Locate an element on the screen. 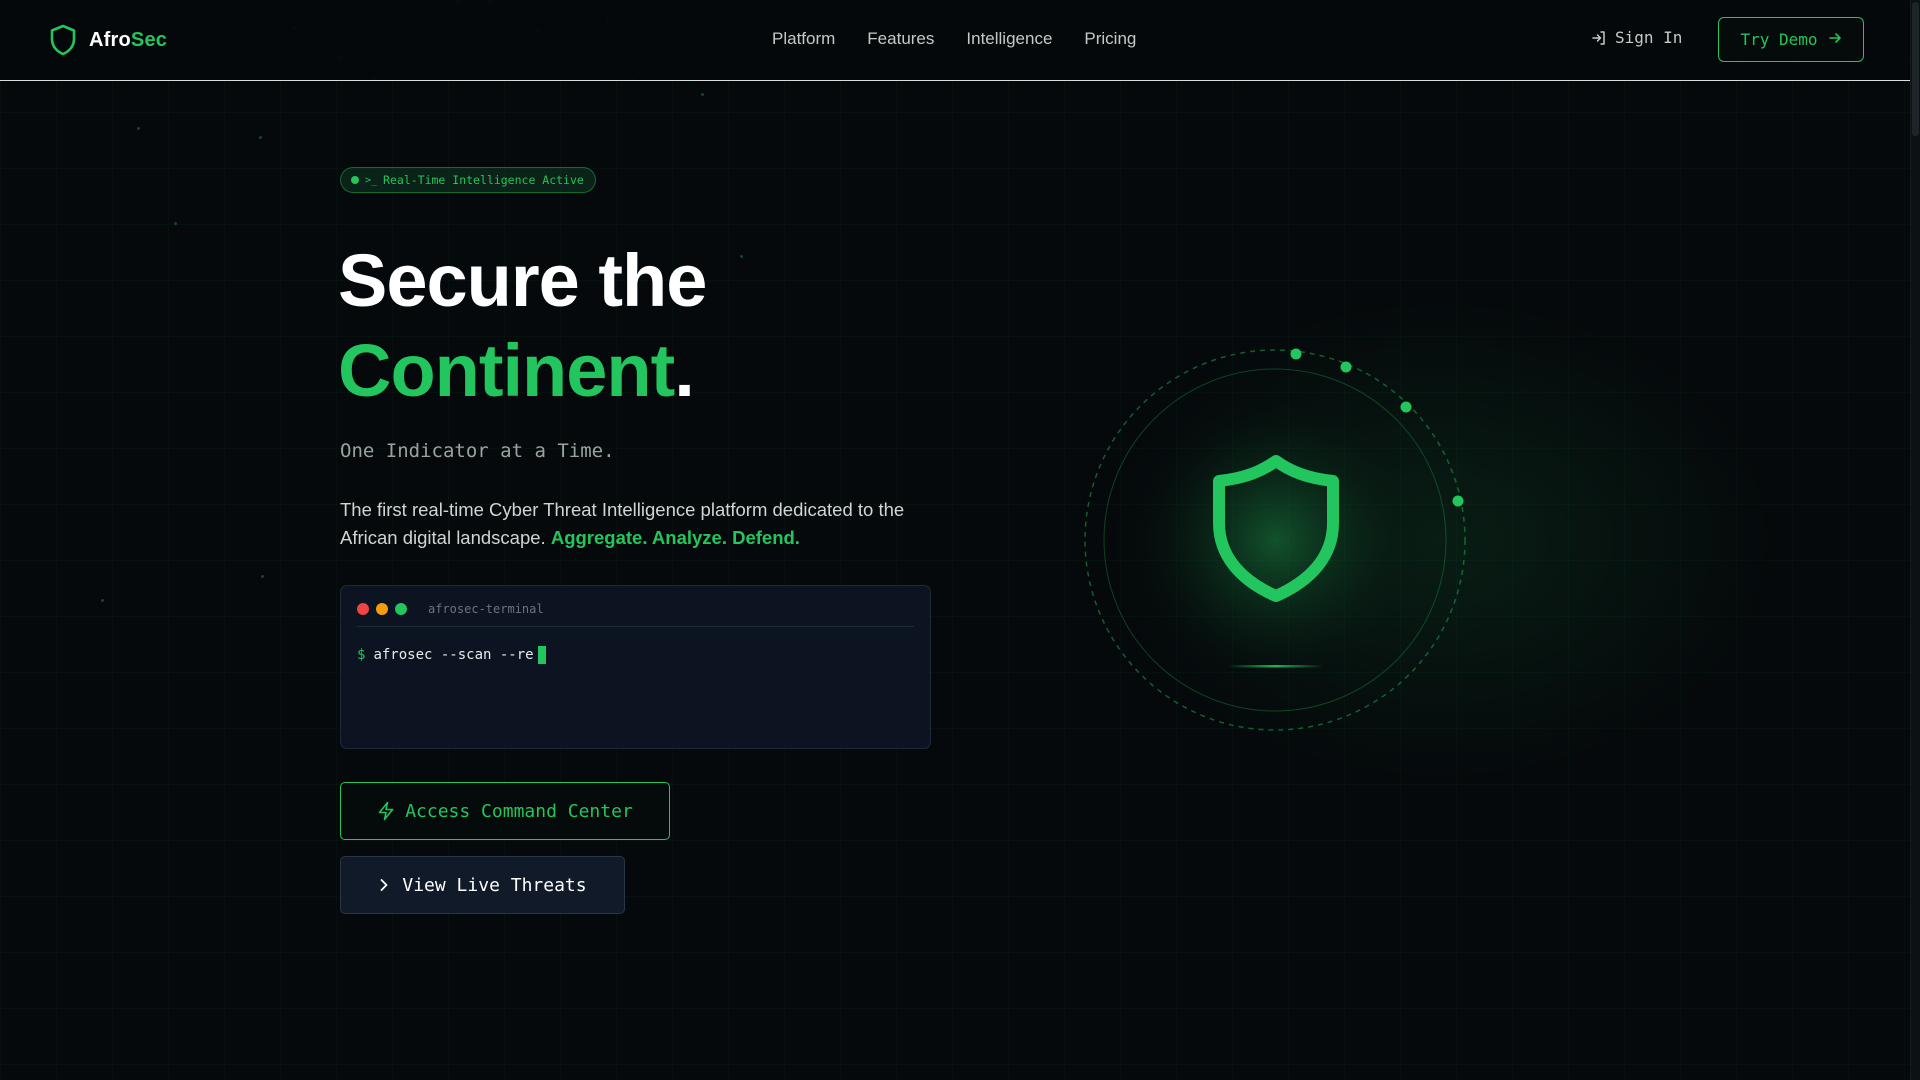 The height and width of the screenshot is (1080, 1920). terminal-minimize-dot is located at coordinates (382, 609).